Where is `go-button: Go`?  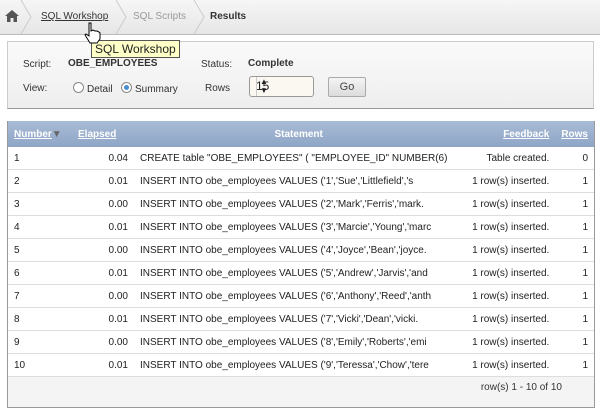
go-button: Go is located at coordinates (347, 87).